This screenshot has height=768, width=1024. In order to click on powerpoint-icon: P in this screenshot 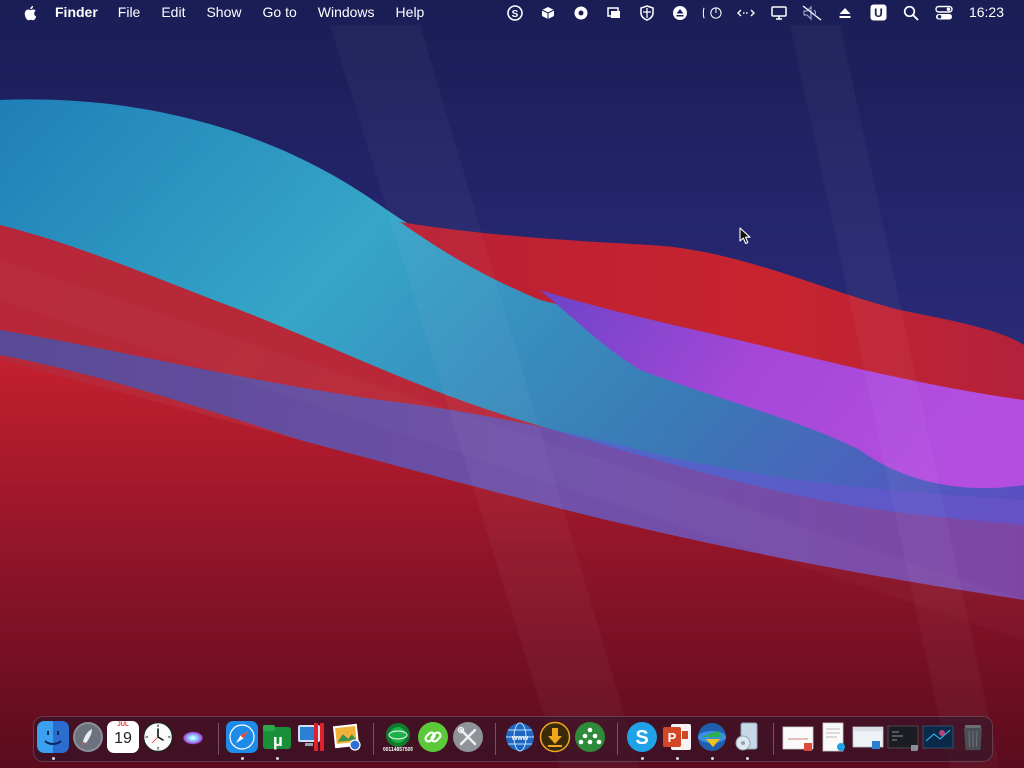, I will do `click(677, 737)`.